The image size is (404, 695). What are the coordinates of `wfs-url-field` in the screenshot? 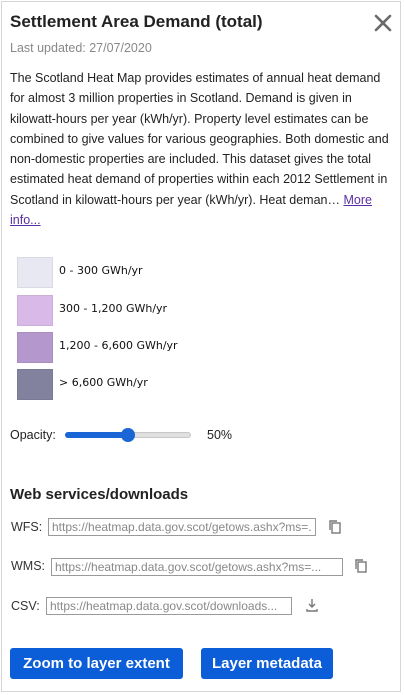 It's located at (182, 527).